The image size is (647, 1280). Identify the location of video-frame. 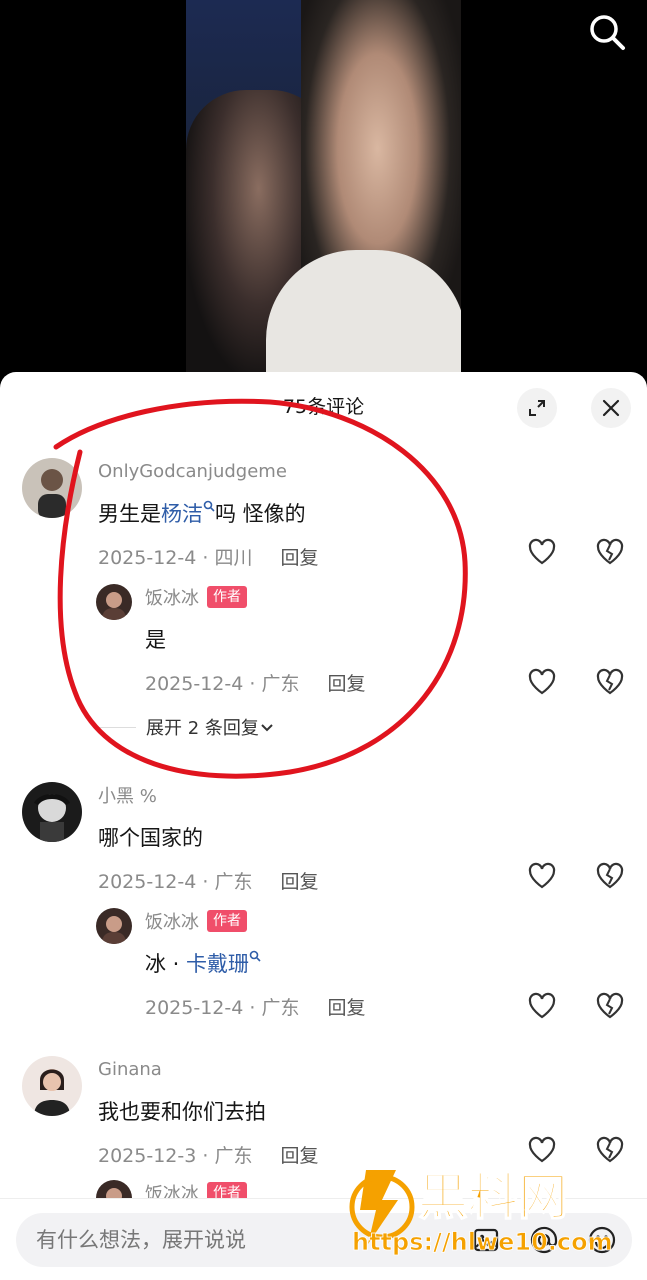
(323, 186).